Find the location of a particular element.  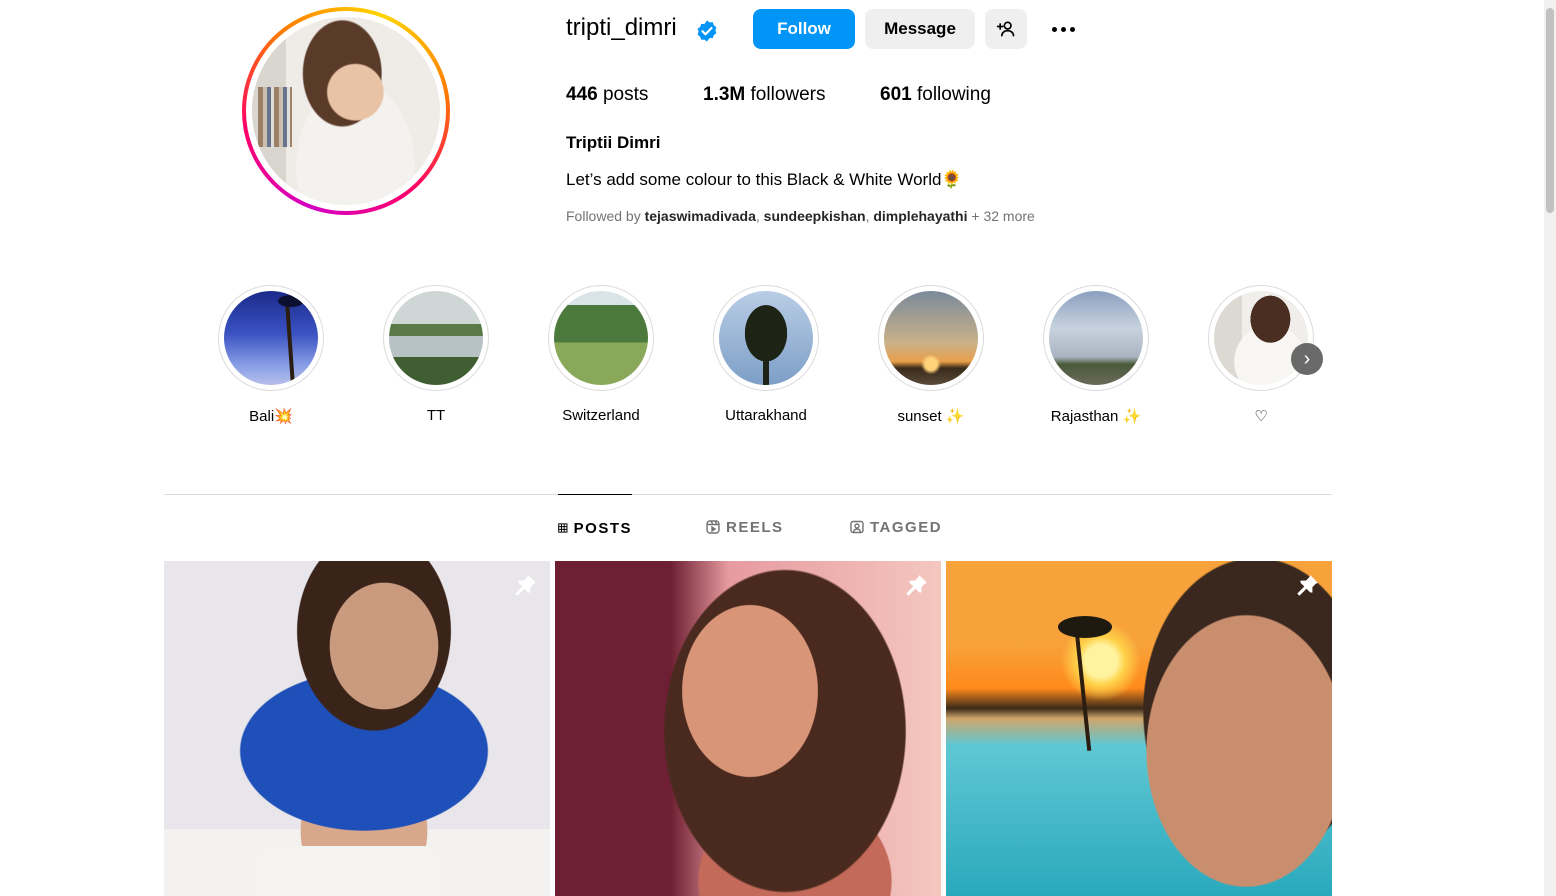

followers-link: 1.3M followers is located at coordinates (764, 95).